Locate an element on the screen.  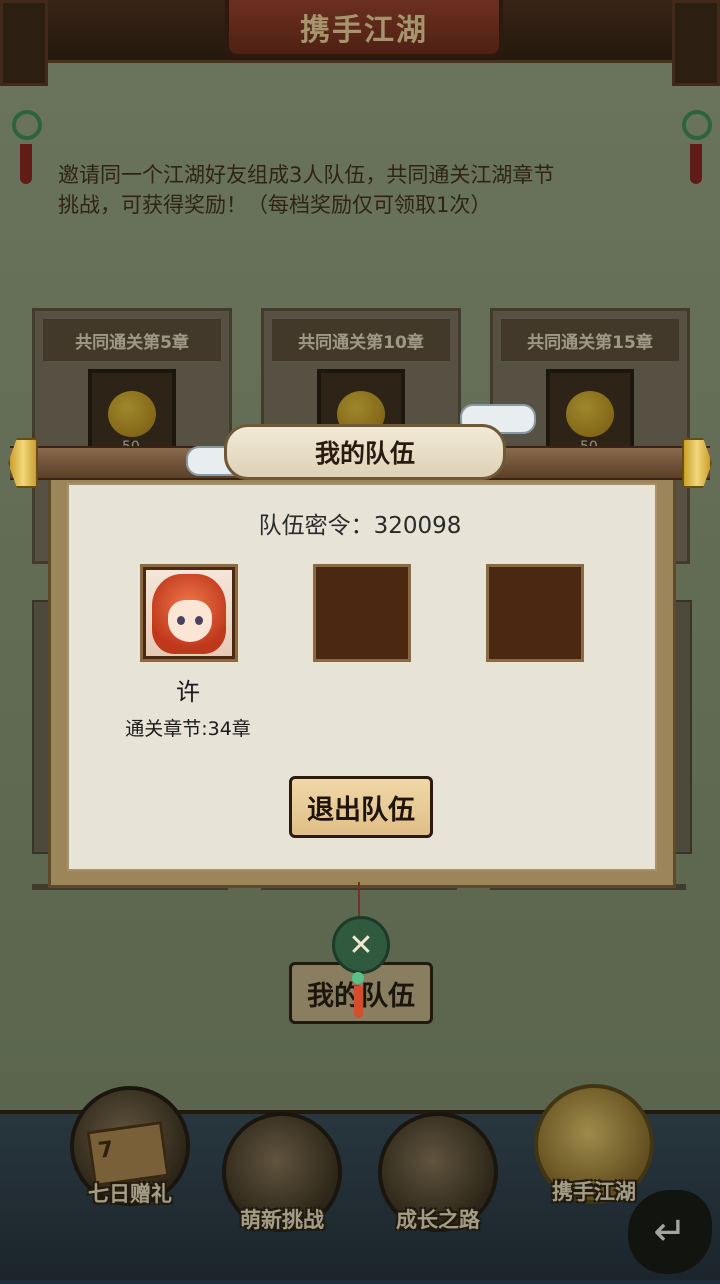
password-label: 队伍密令： is located at coordinates (316, 526).